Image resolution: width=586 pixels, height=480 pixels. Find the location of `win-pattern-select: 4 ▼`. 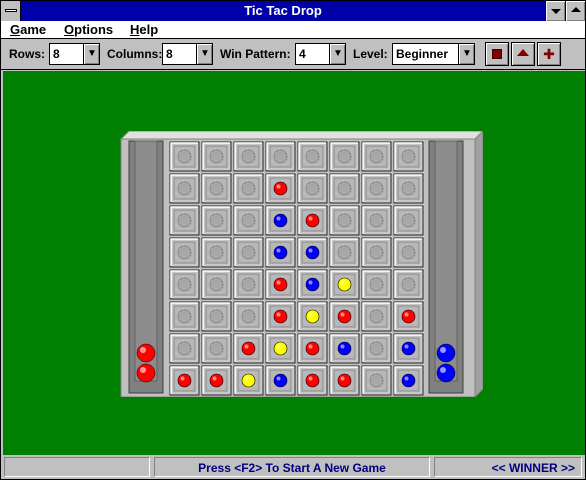

win-pattern-select: 4 ▼ is located at coordinates (320, 54).